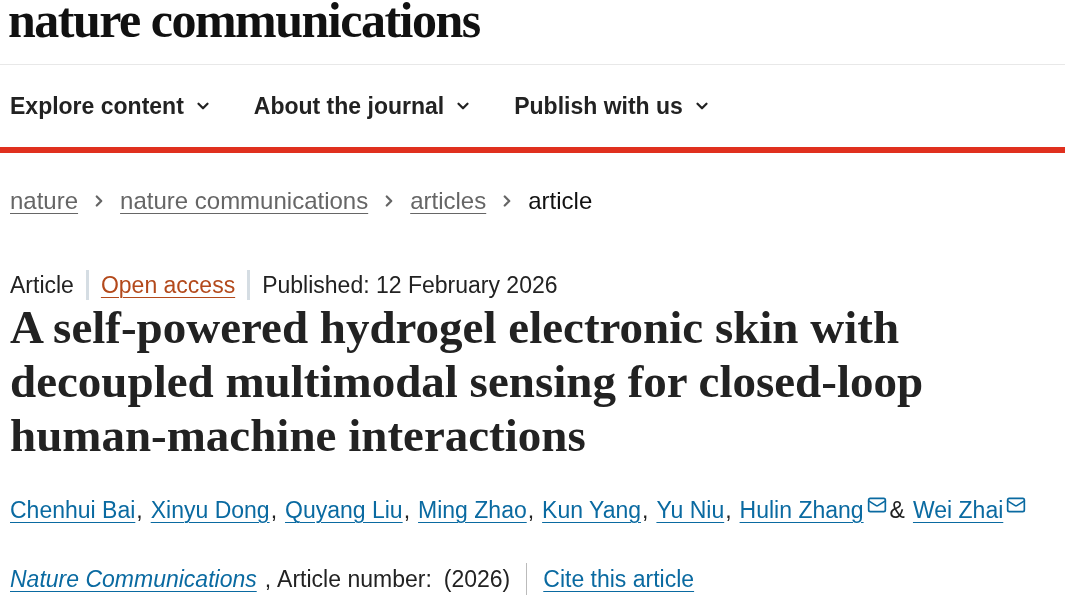  I want to click on author-link: Chenhui Bai, so click(73, 510).